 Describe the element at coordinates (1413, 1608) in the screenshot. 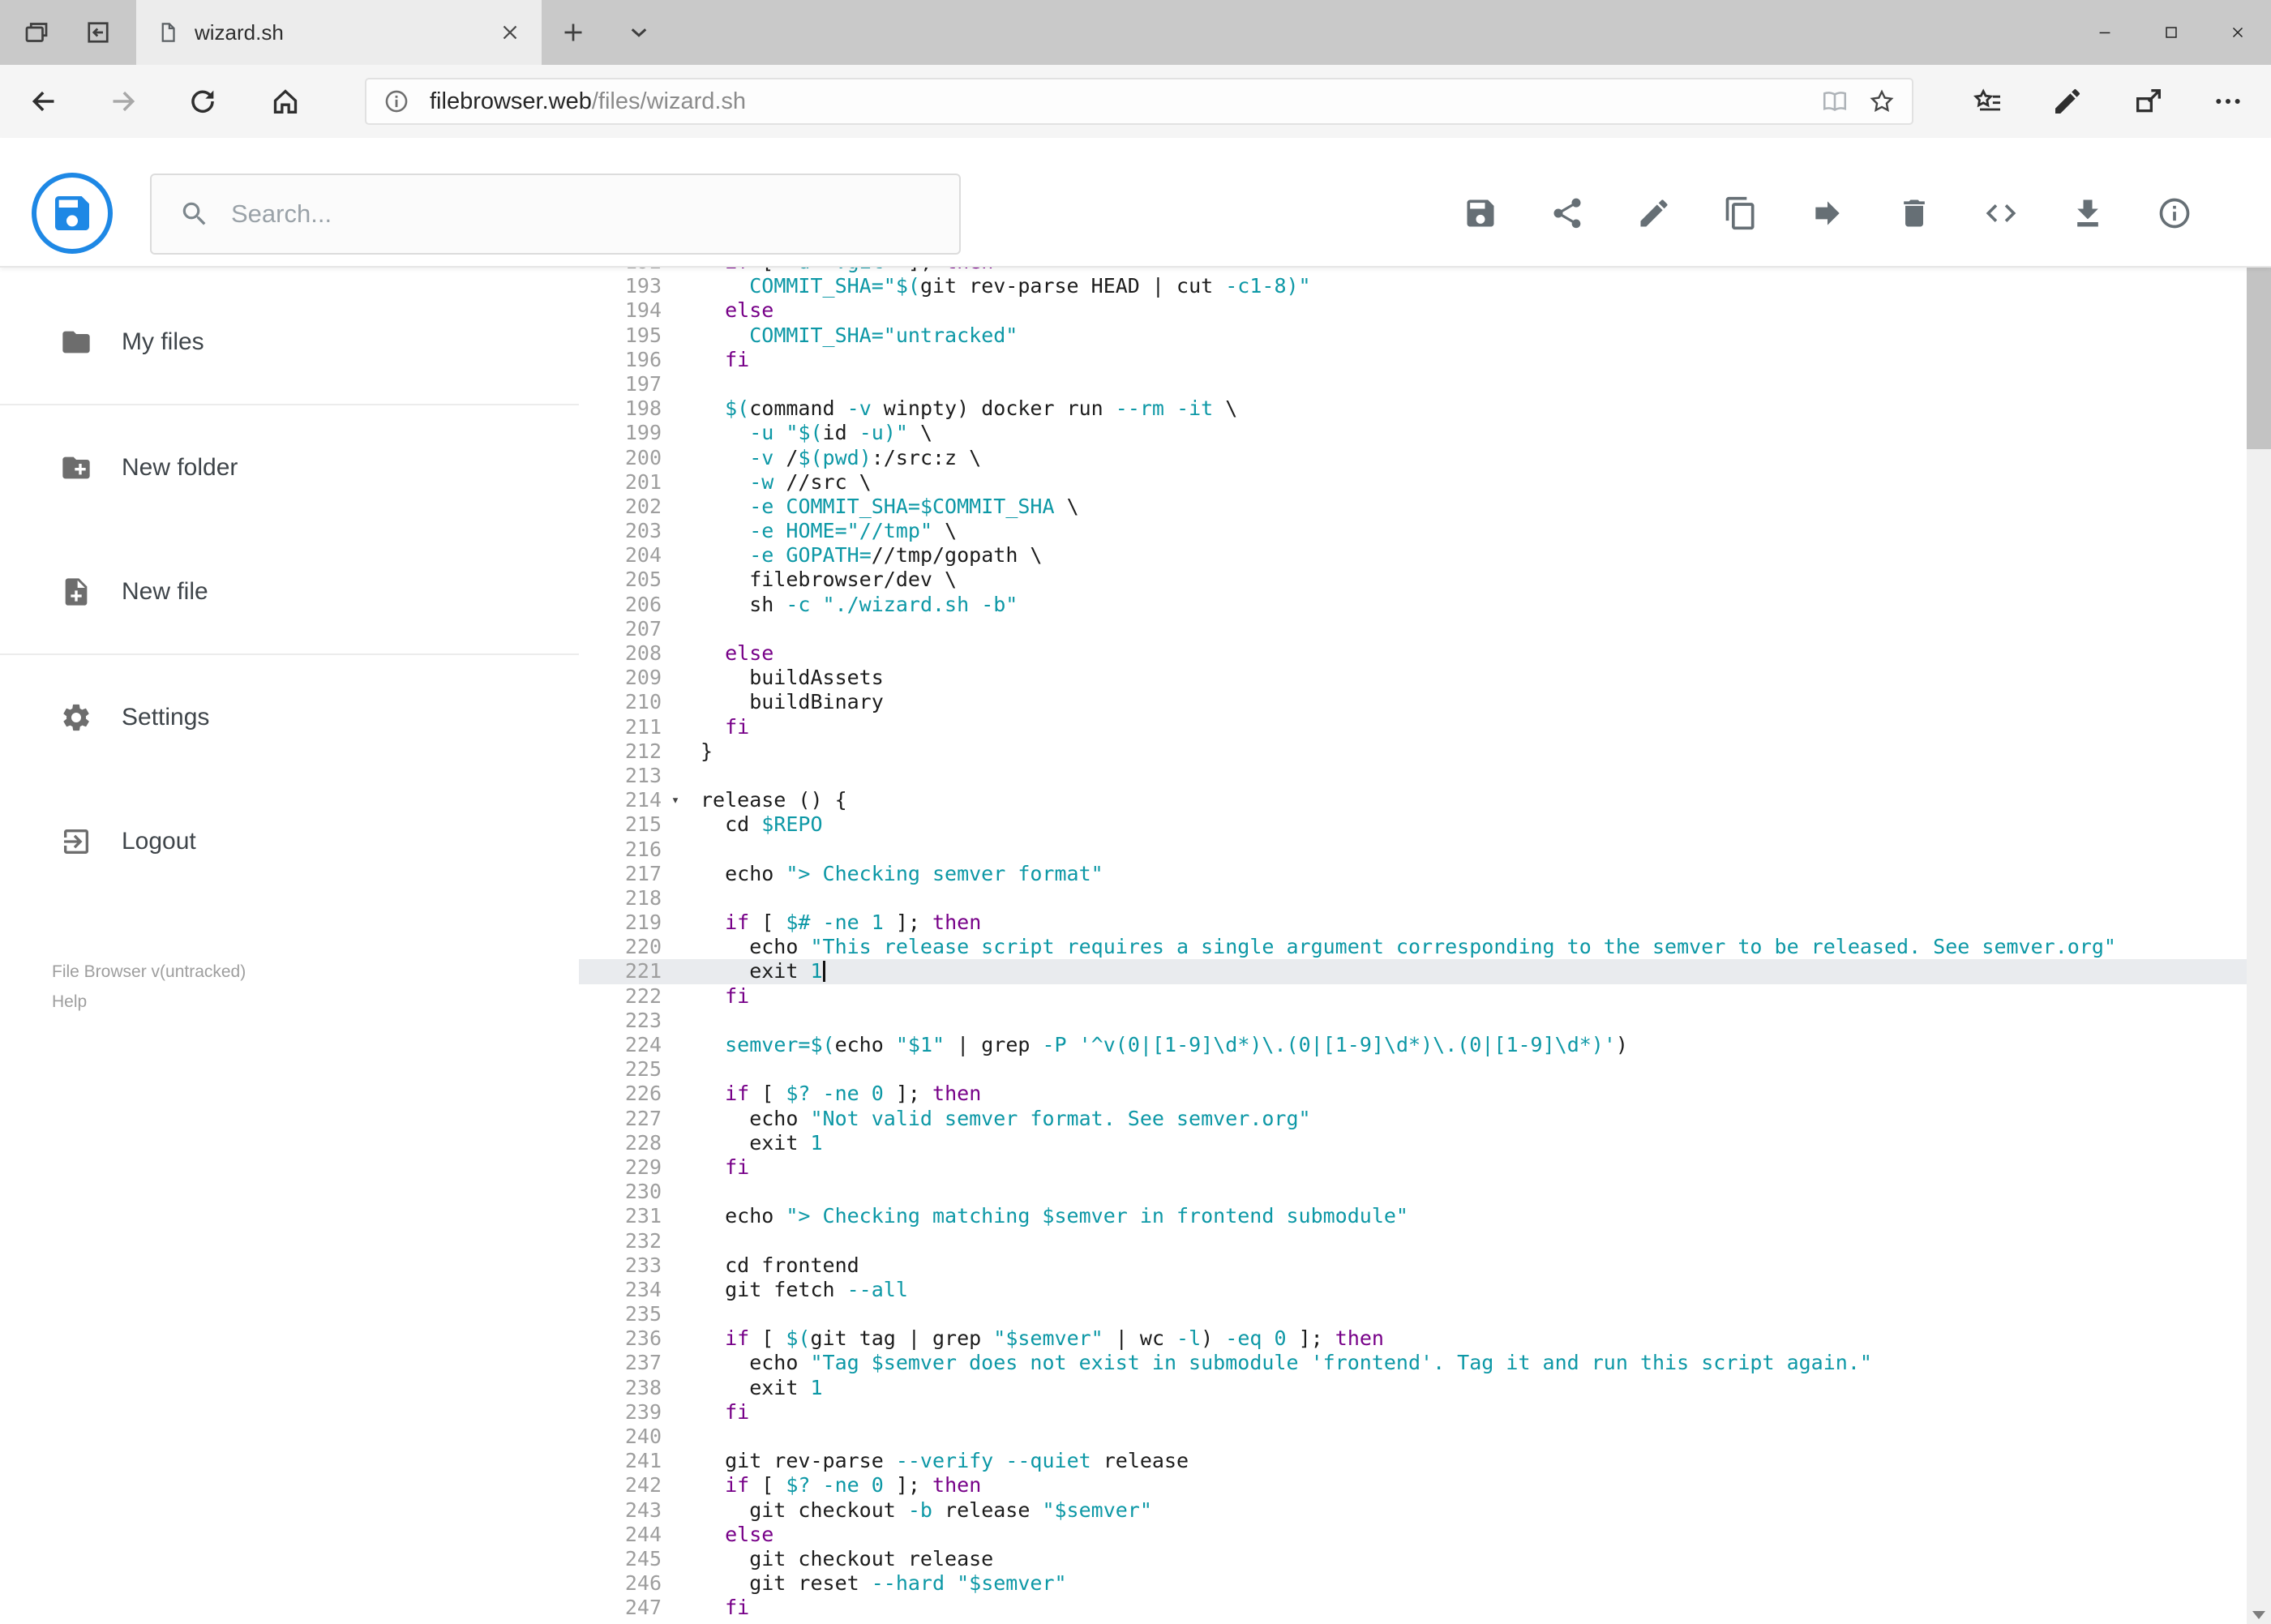

I see `code-line: 247 fi` at that location.